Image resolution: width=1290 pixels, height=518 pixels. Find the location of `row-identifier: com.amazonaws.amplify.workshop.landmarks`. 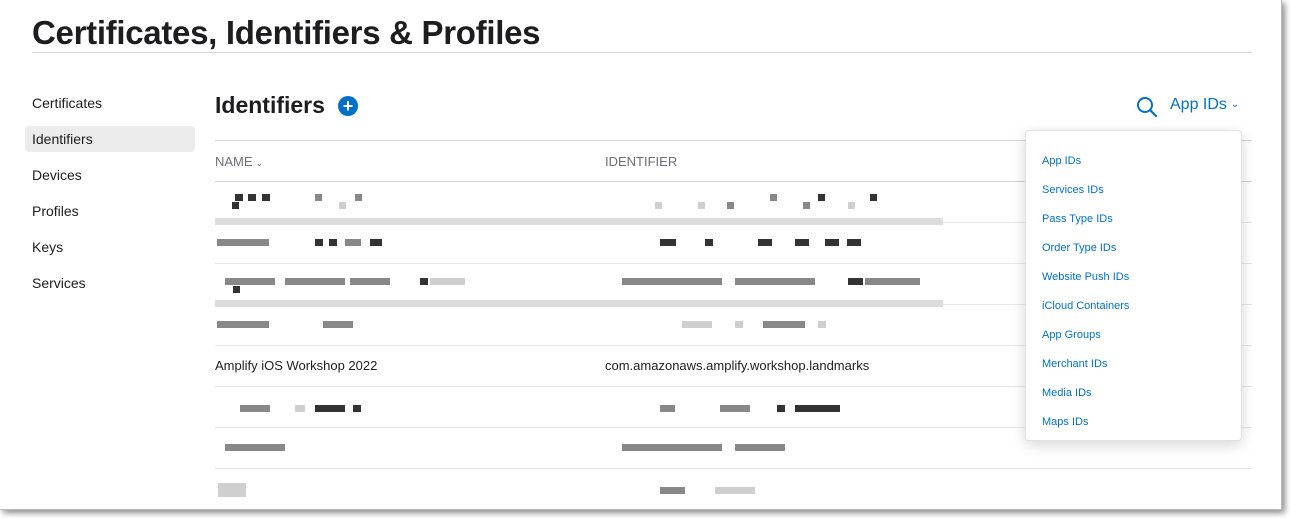

row-identifier: com.amazonaws.amplify.workshop.landmarks is located at coordinates (737, 365).